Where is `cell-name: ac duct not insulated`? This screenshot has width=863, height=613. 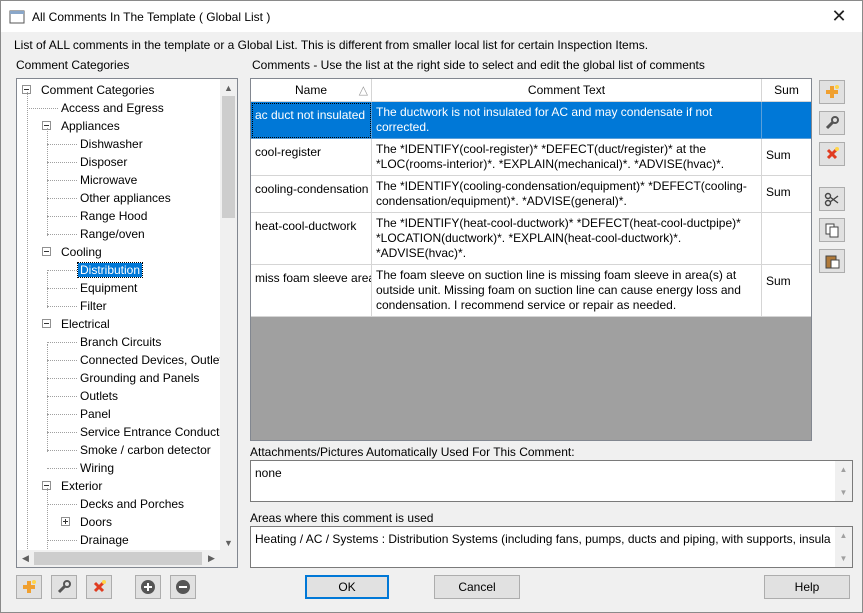 cell-name: ac duct not insulated is located at coordinates (311, 120).